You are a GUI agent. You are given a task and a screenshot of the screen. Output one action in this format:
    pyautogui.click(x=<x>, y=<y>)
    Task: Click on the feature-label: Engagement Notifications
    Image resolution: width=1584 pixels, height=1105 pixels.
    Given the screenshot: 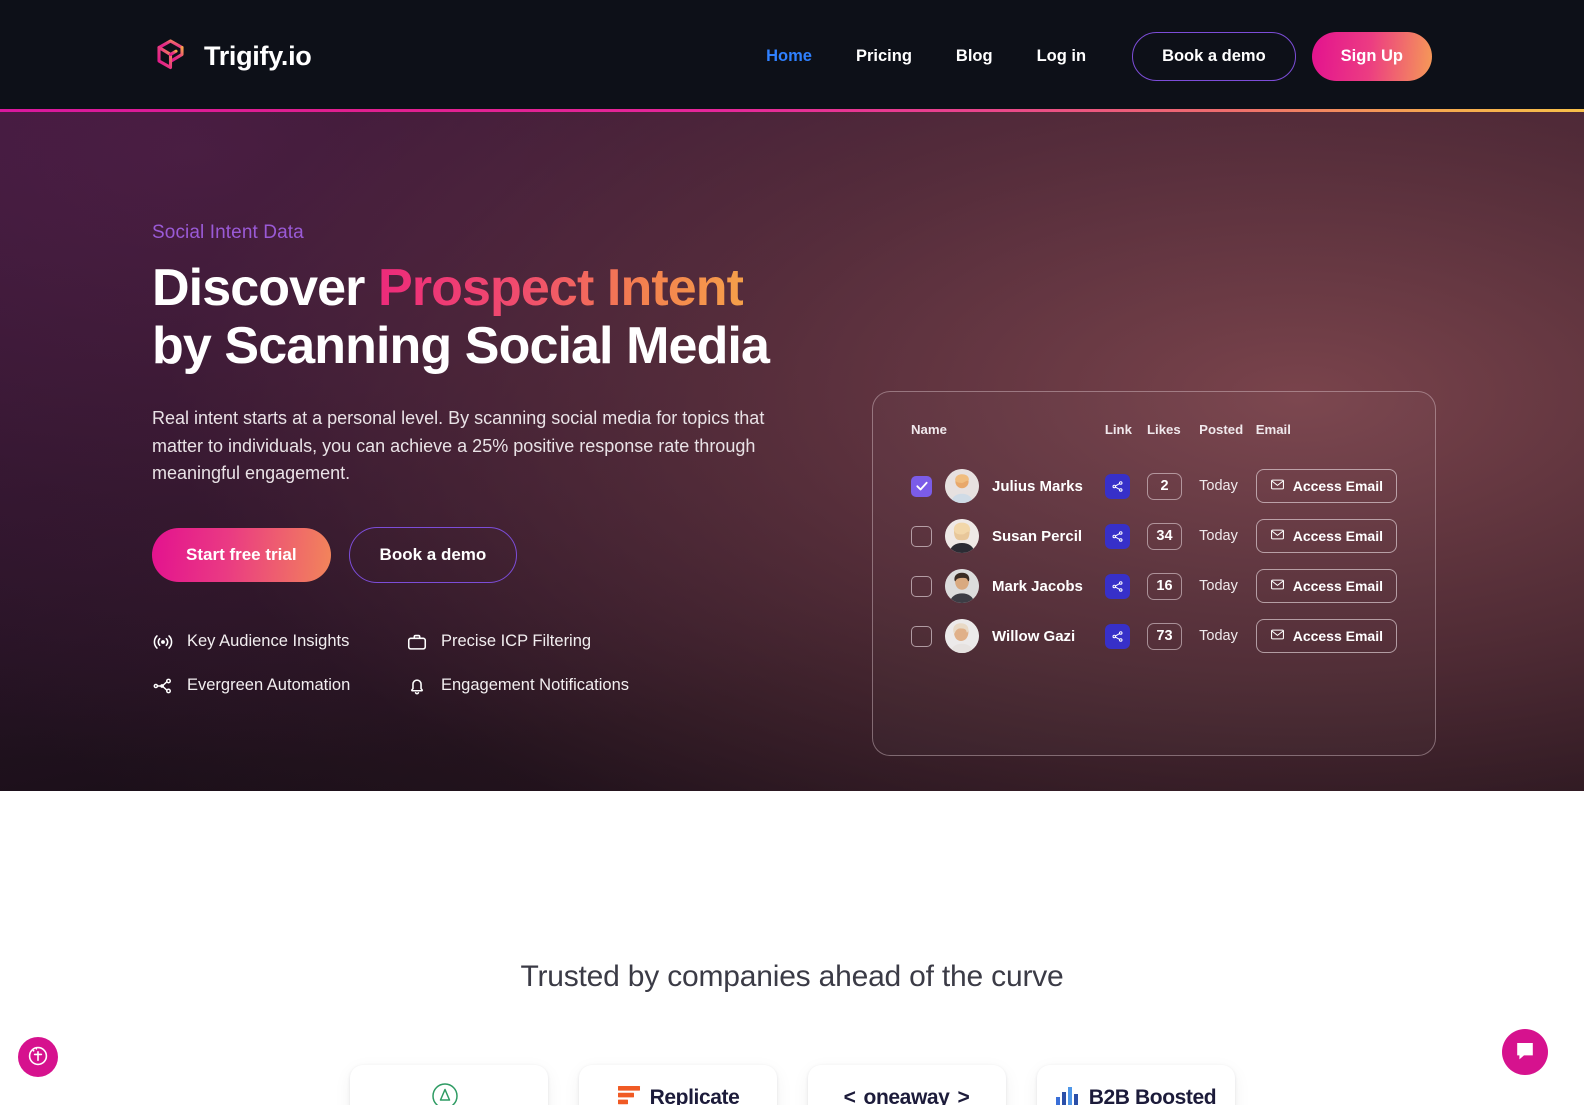 What is the action you would take?
    pyautogui.click(x=535, y=685)
    